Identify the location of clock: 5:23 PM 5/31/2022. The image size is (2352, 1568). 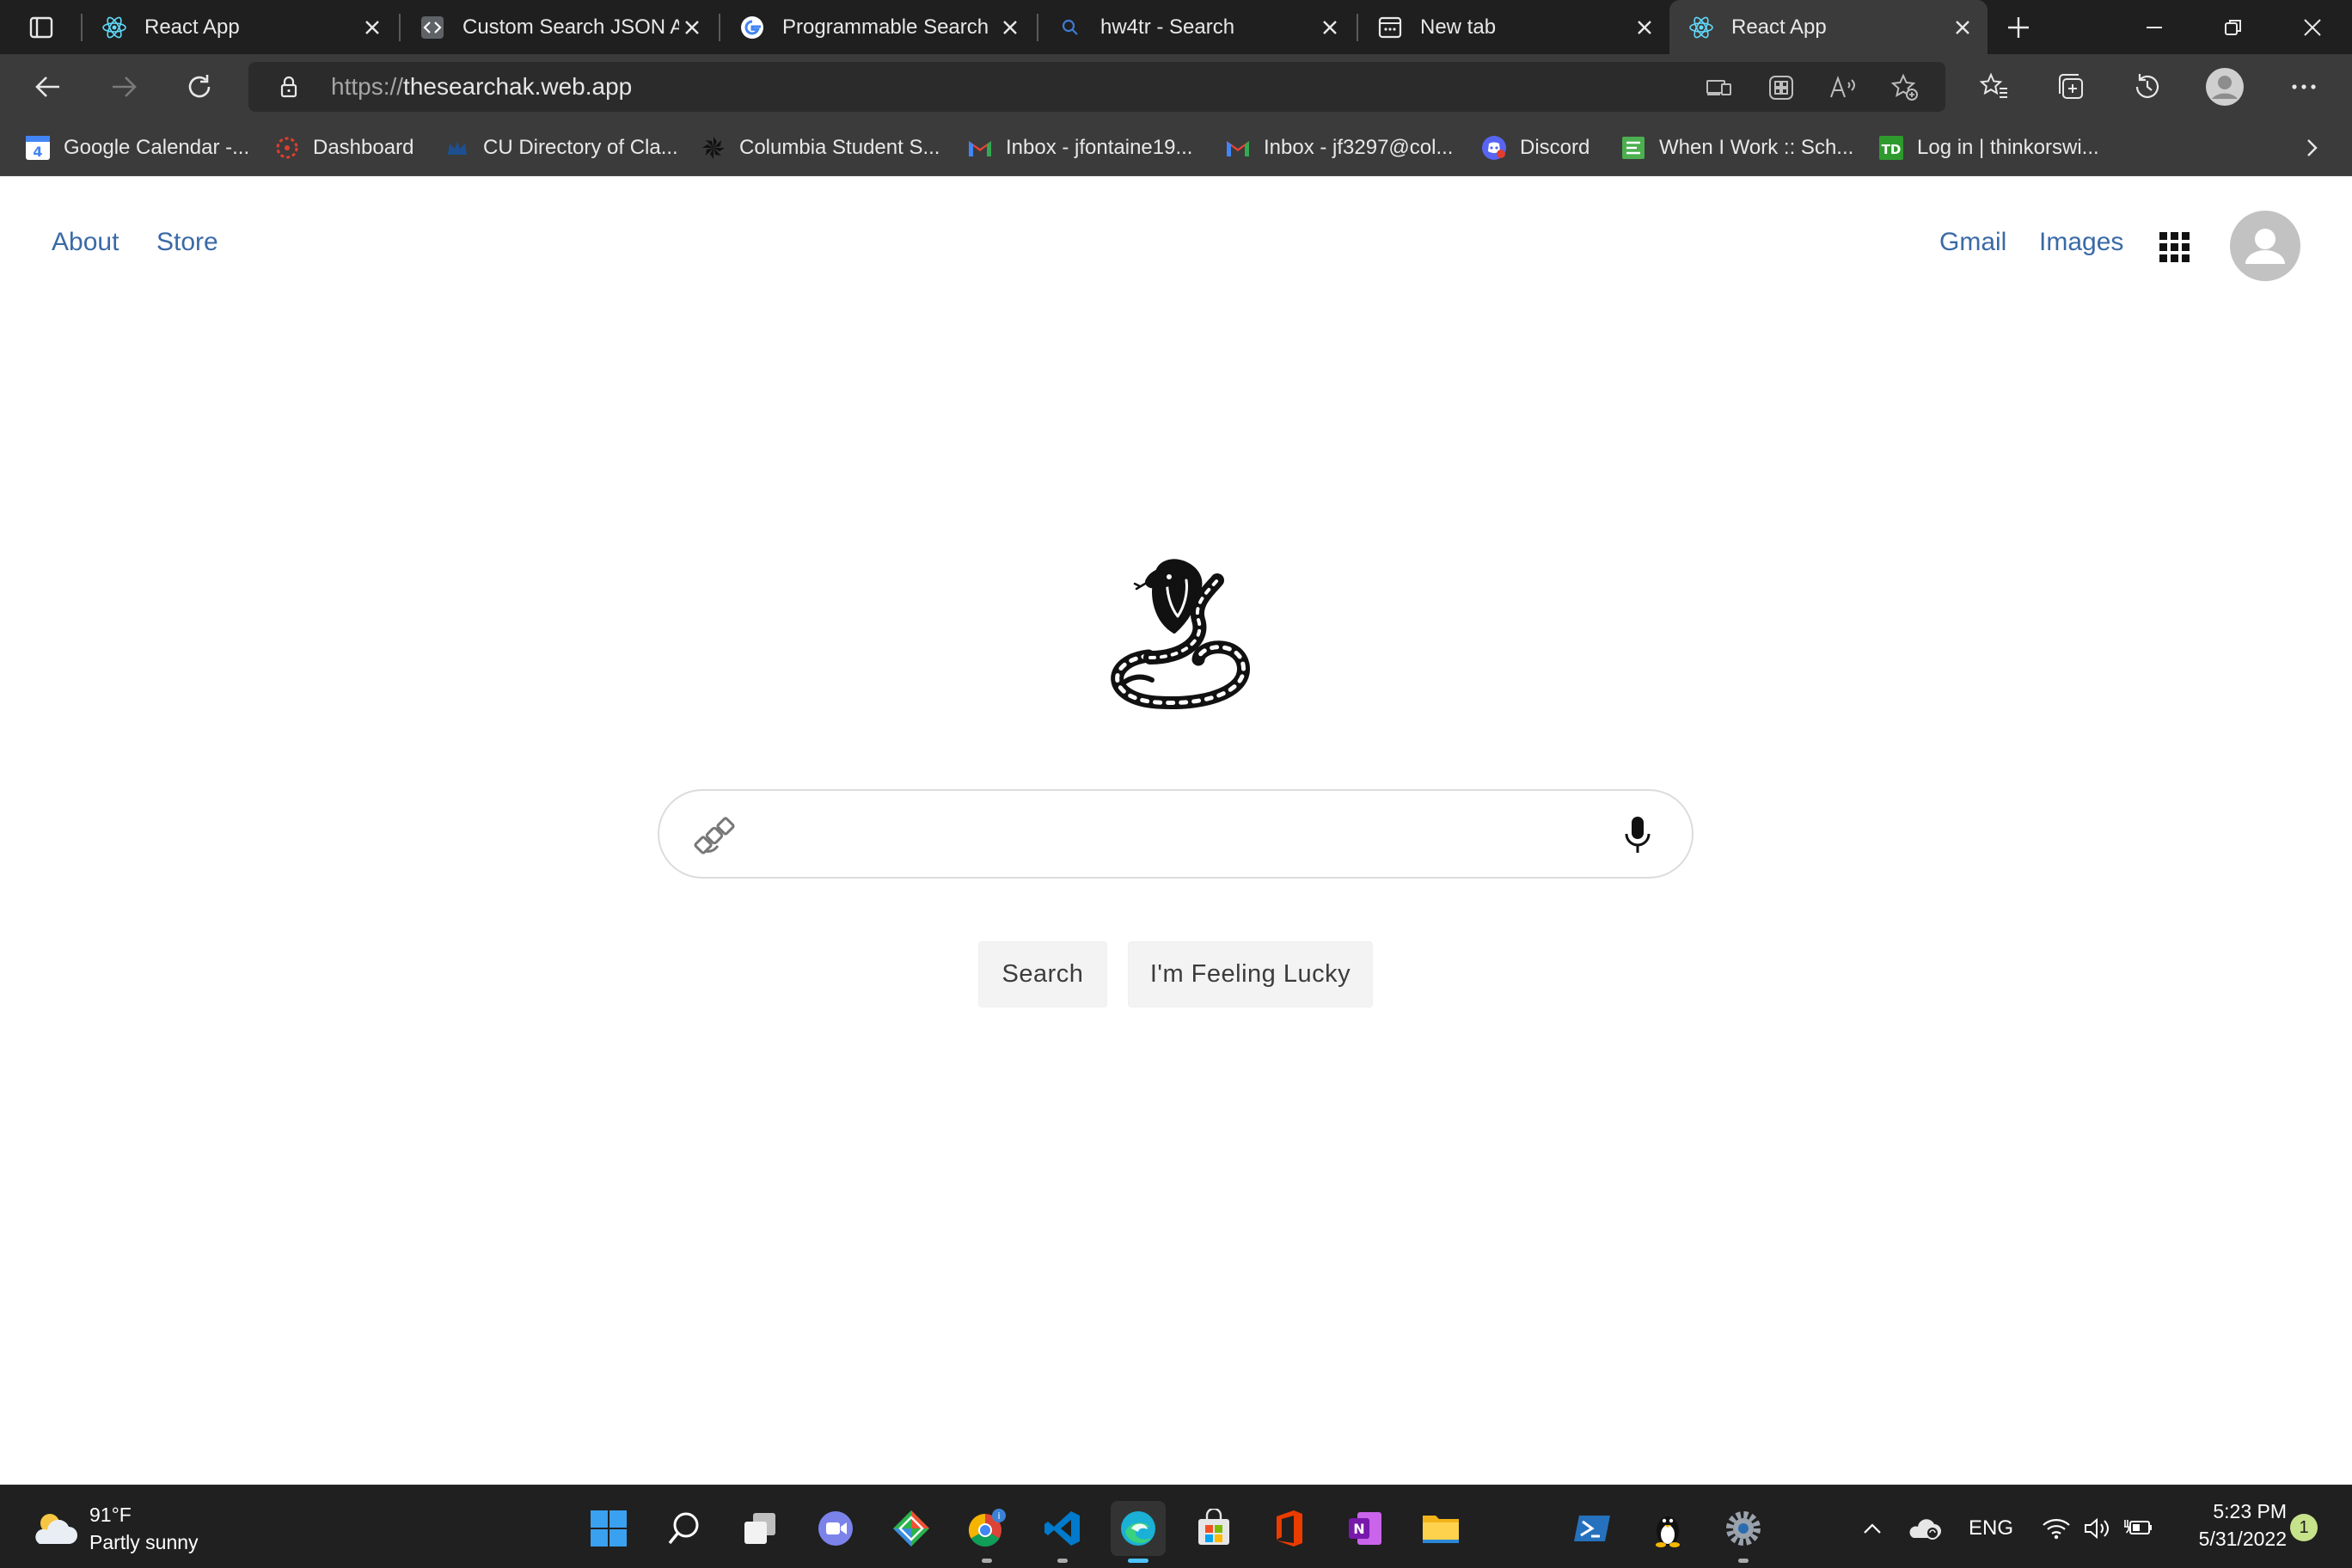
(2226, 1525).